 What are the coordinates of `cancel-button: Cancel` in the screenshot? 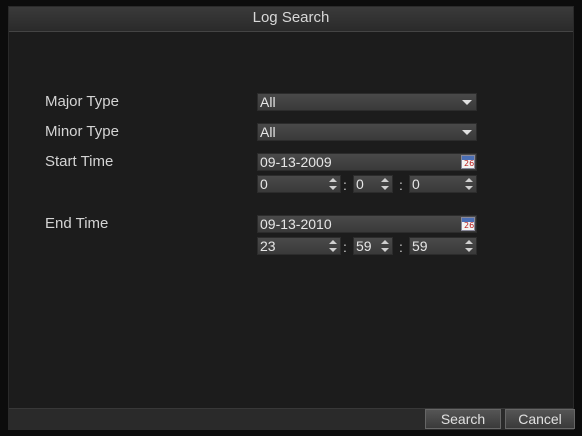 It's located at (540, 419).